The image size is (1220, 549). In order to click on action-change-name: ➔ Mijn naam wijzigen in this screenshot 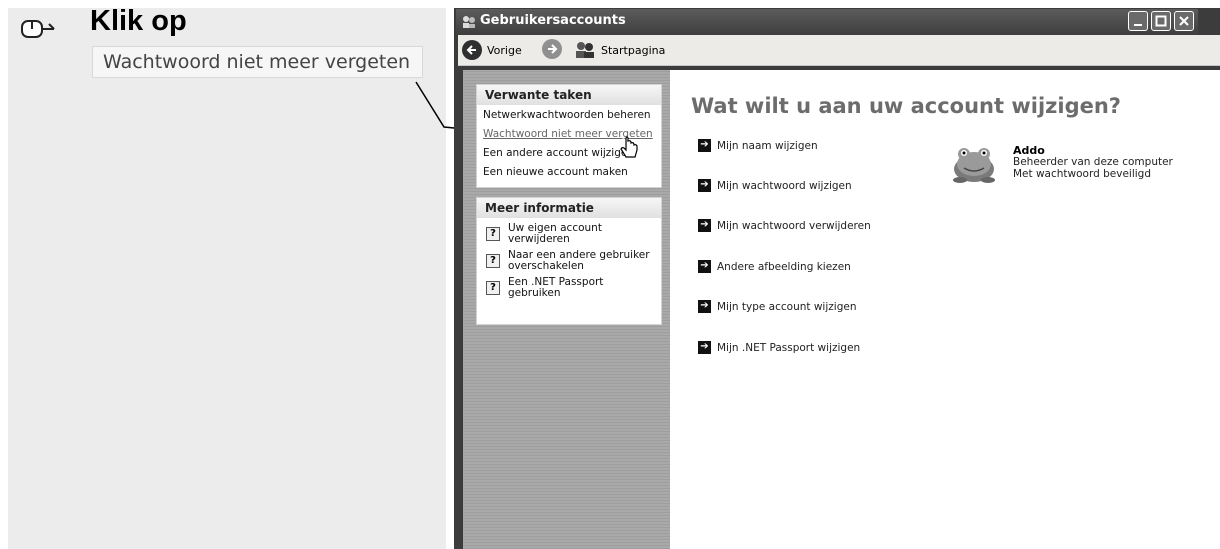, I will do `click(758, 145)`.